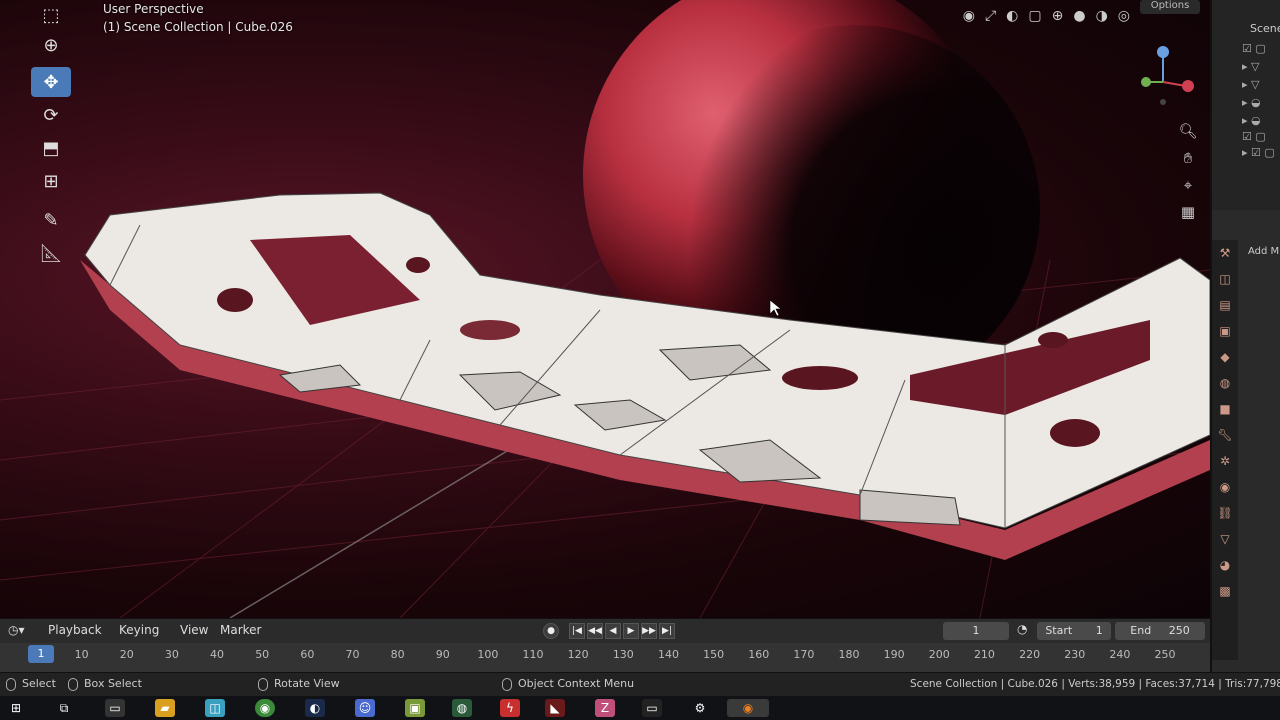 The height and width of the screenshot is (720, 1280). Describe the element at coordinates (307, 683) in the screenshot. I see `rotate-view-hint-label: Rotate View` at that location.